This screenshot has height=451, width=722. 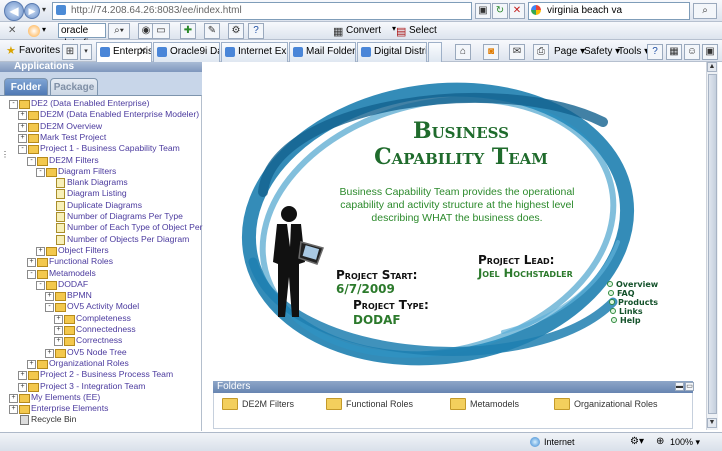 I want to click on close-toolbar-icon: ✕, so click(x=12, y=31).